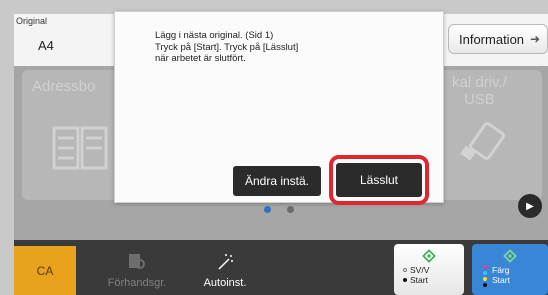 Image resolution: width=548 pixels, height=295 pixels. I want to click on auto-settings-button: Autoinst., so click(225, 270).